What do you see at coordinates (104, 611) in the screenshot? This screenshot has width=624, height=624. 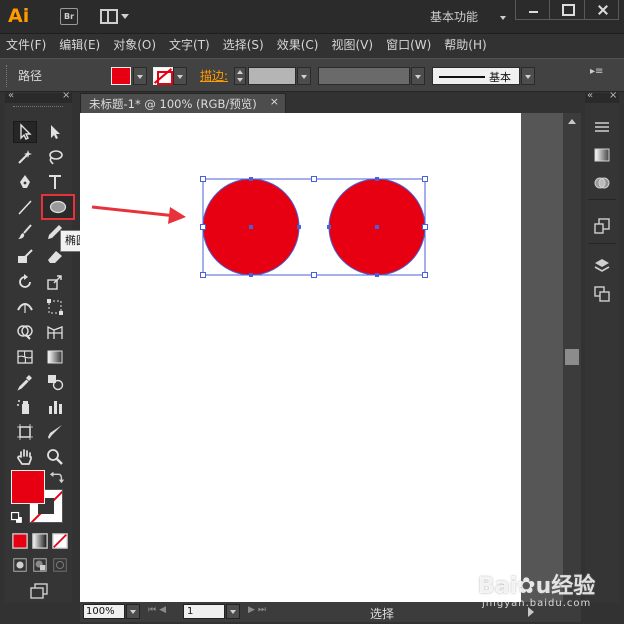 I see `zoom-level-field: 100%` at bounding box center [104, 611].